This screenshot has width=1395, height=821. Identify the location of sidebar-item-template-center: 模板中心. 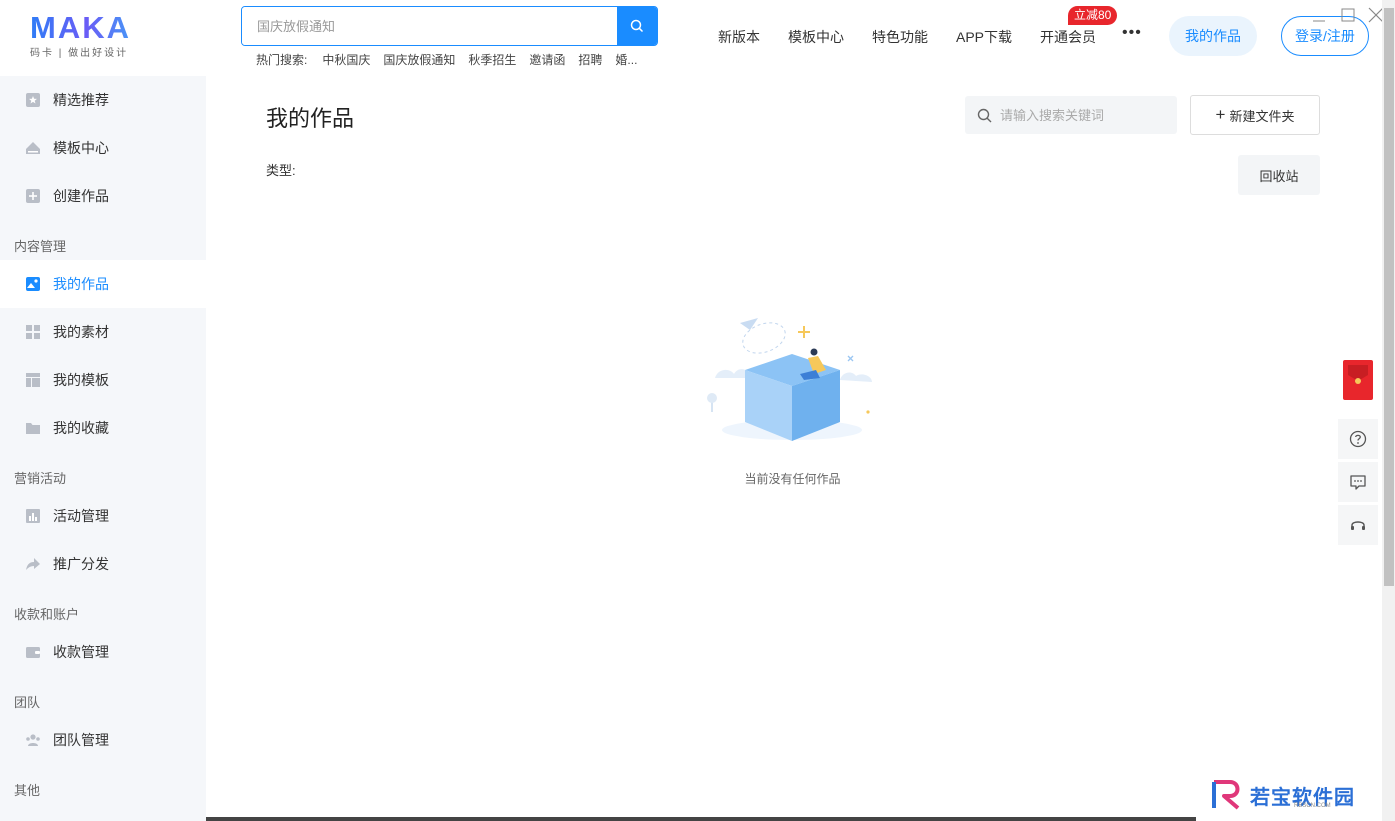
(103, 148).